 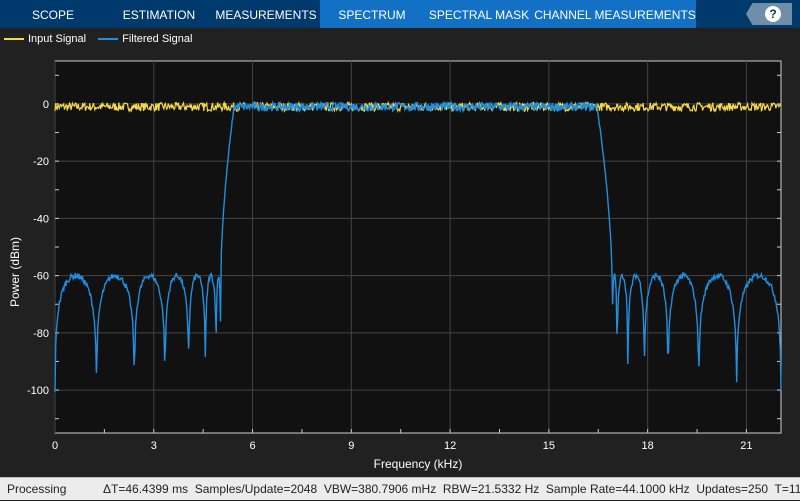 I want to click on tab-scope: SCOPE, so click(x=53, y=14).